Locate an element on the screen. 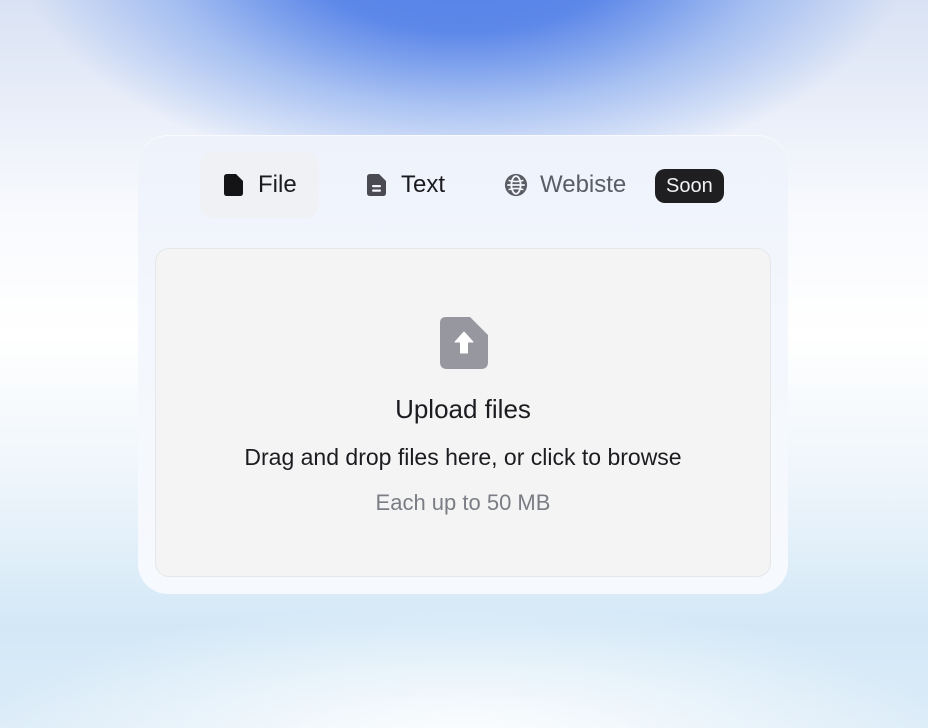 The width and height of the screenshot is (928, 728). globe-icon is located at coordinates (516, 185).